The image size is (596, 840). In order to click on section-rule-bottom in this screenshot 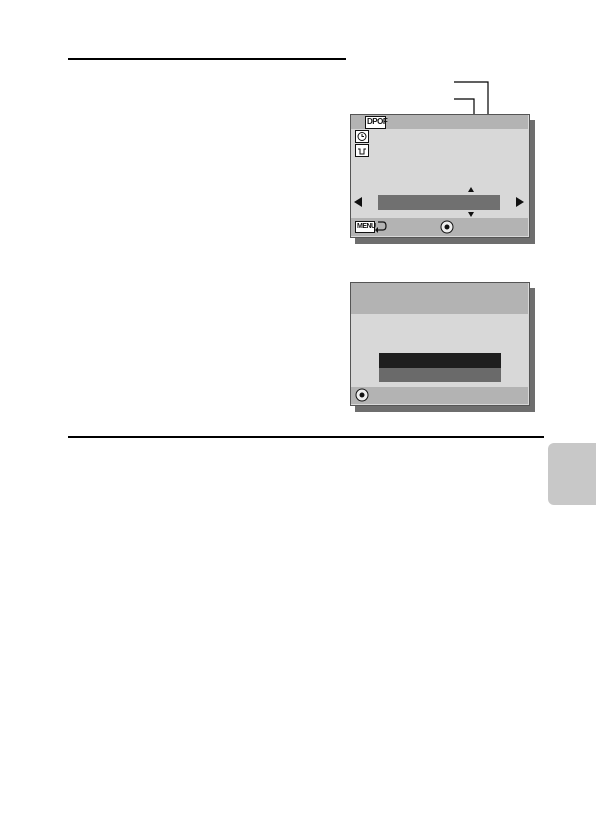, I will do `click(306, 437)`.